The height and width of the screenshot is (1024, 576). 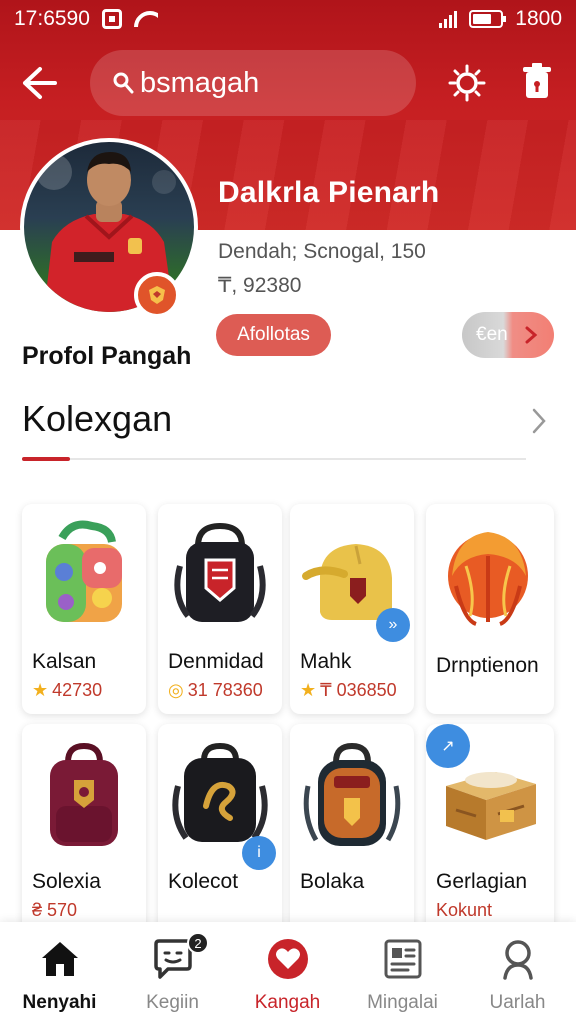 What do you see at coordinates (84, 795) in the screenshot?
I see `maroon-backpack-image` at bounding box center [84, 795].